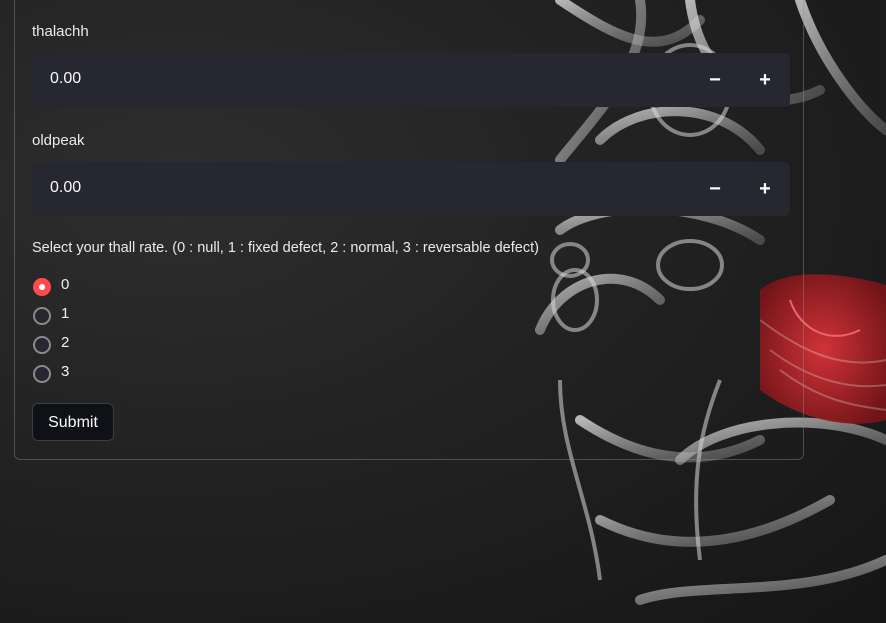 The image size is (886, 623). Describe the element at coordinates (715, 80) in the screenshot. I see `thalachh-decrement-button: −` at that location.